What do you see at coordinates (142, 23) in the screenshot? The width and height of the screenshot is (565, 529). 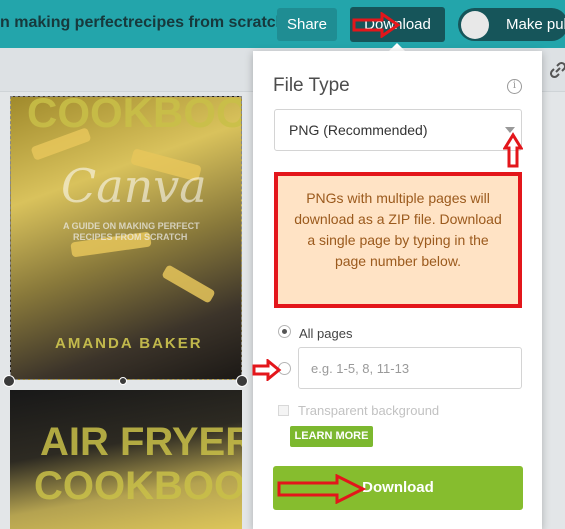 I see `document-title: n making perfectrecipes from scratch` at bounding box center [142, 23].